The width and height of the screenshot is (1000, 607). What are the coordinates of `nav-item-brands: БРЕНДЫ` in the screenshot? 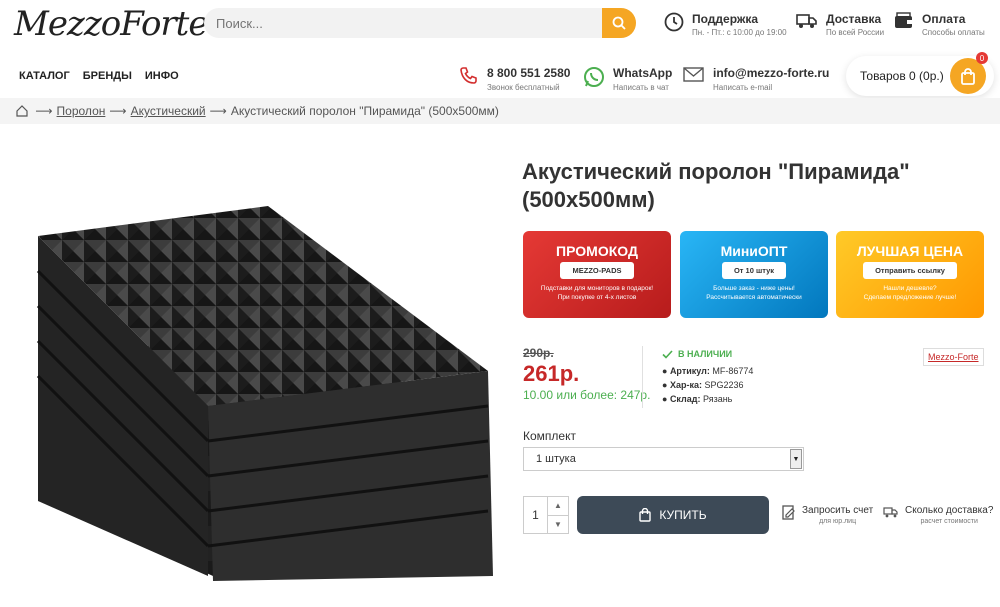 It's located at (107, 76).